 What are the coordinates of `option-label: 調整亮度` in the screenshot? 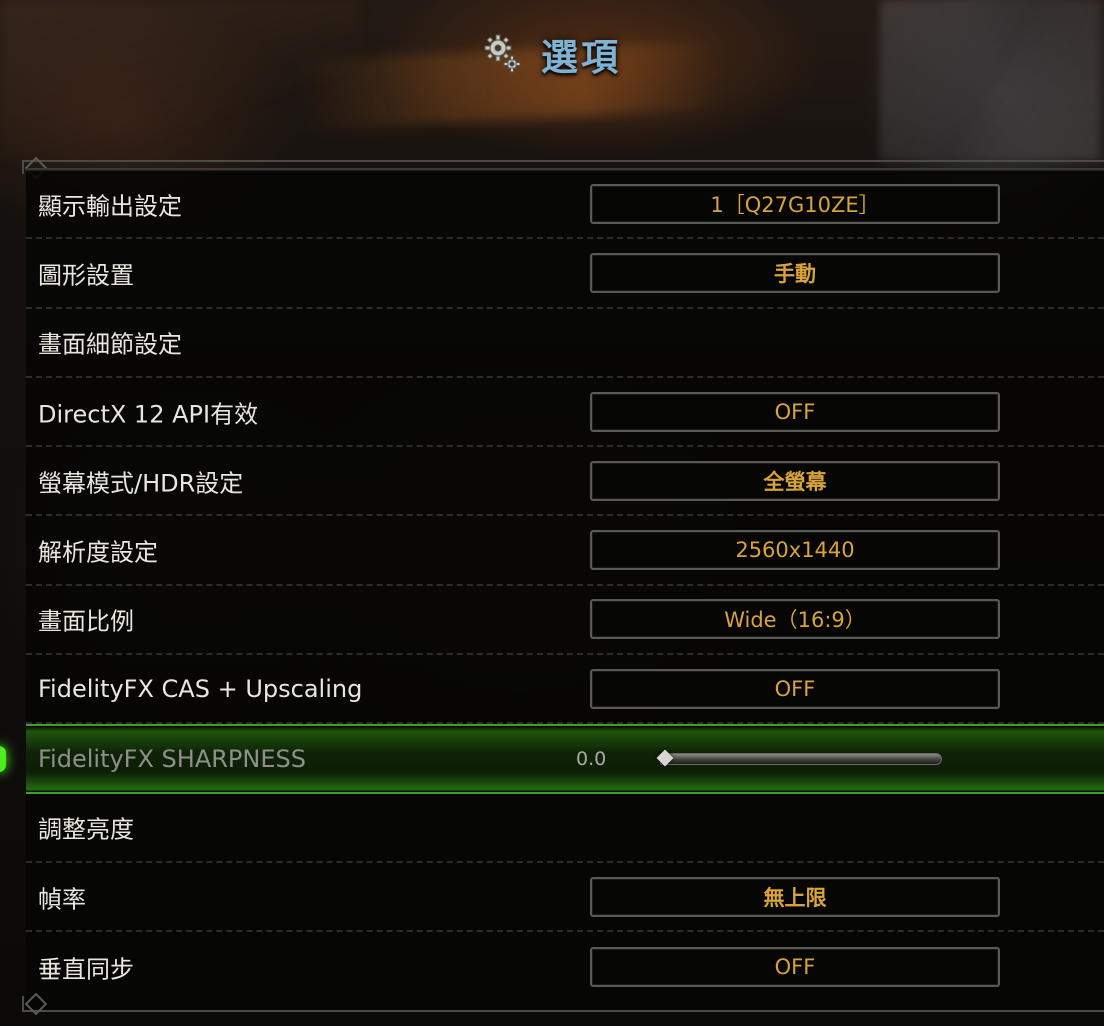 It's located at (86, 829).